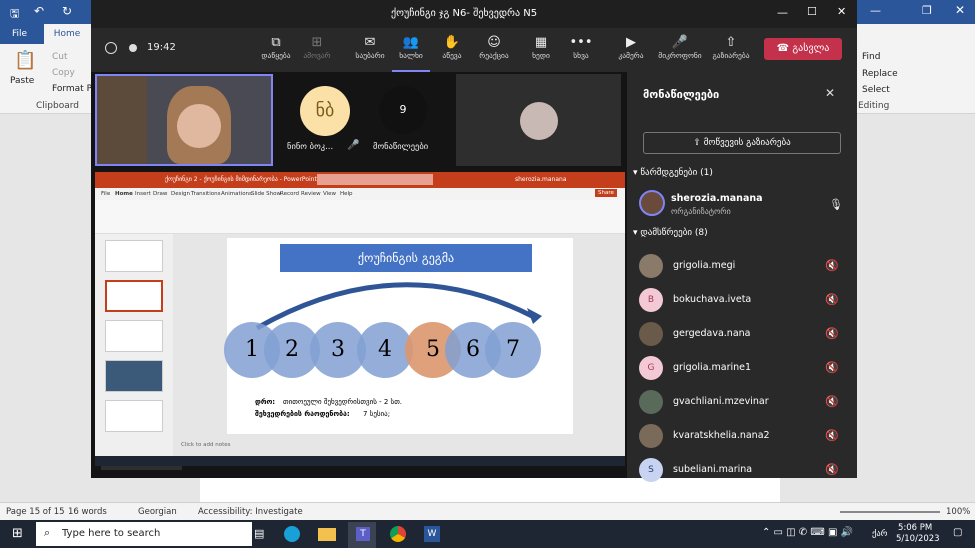  I want to click on save-icon: 🖫, so click(14, 14).